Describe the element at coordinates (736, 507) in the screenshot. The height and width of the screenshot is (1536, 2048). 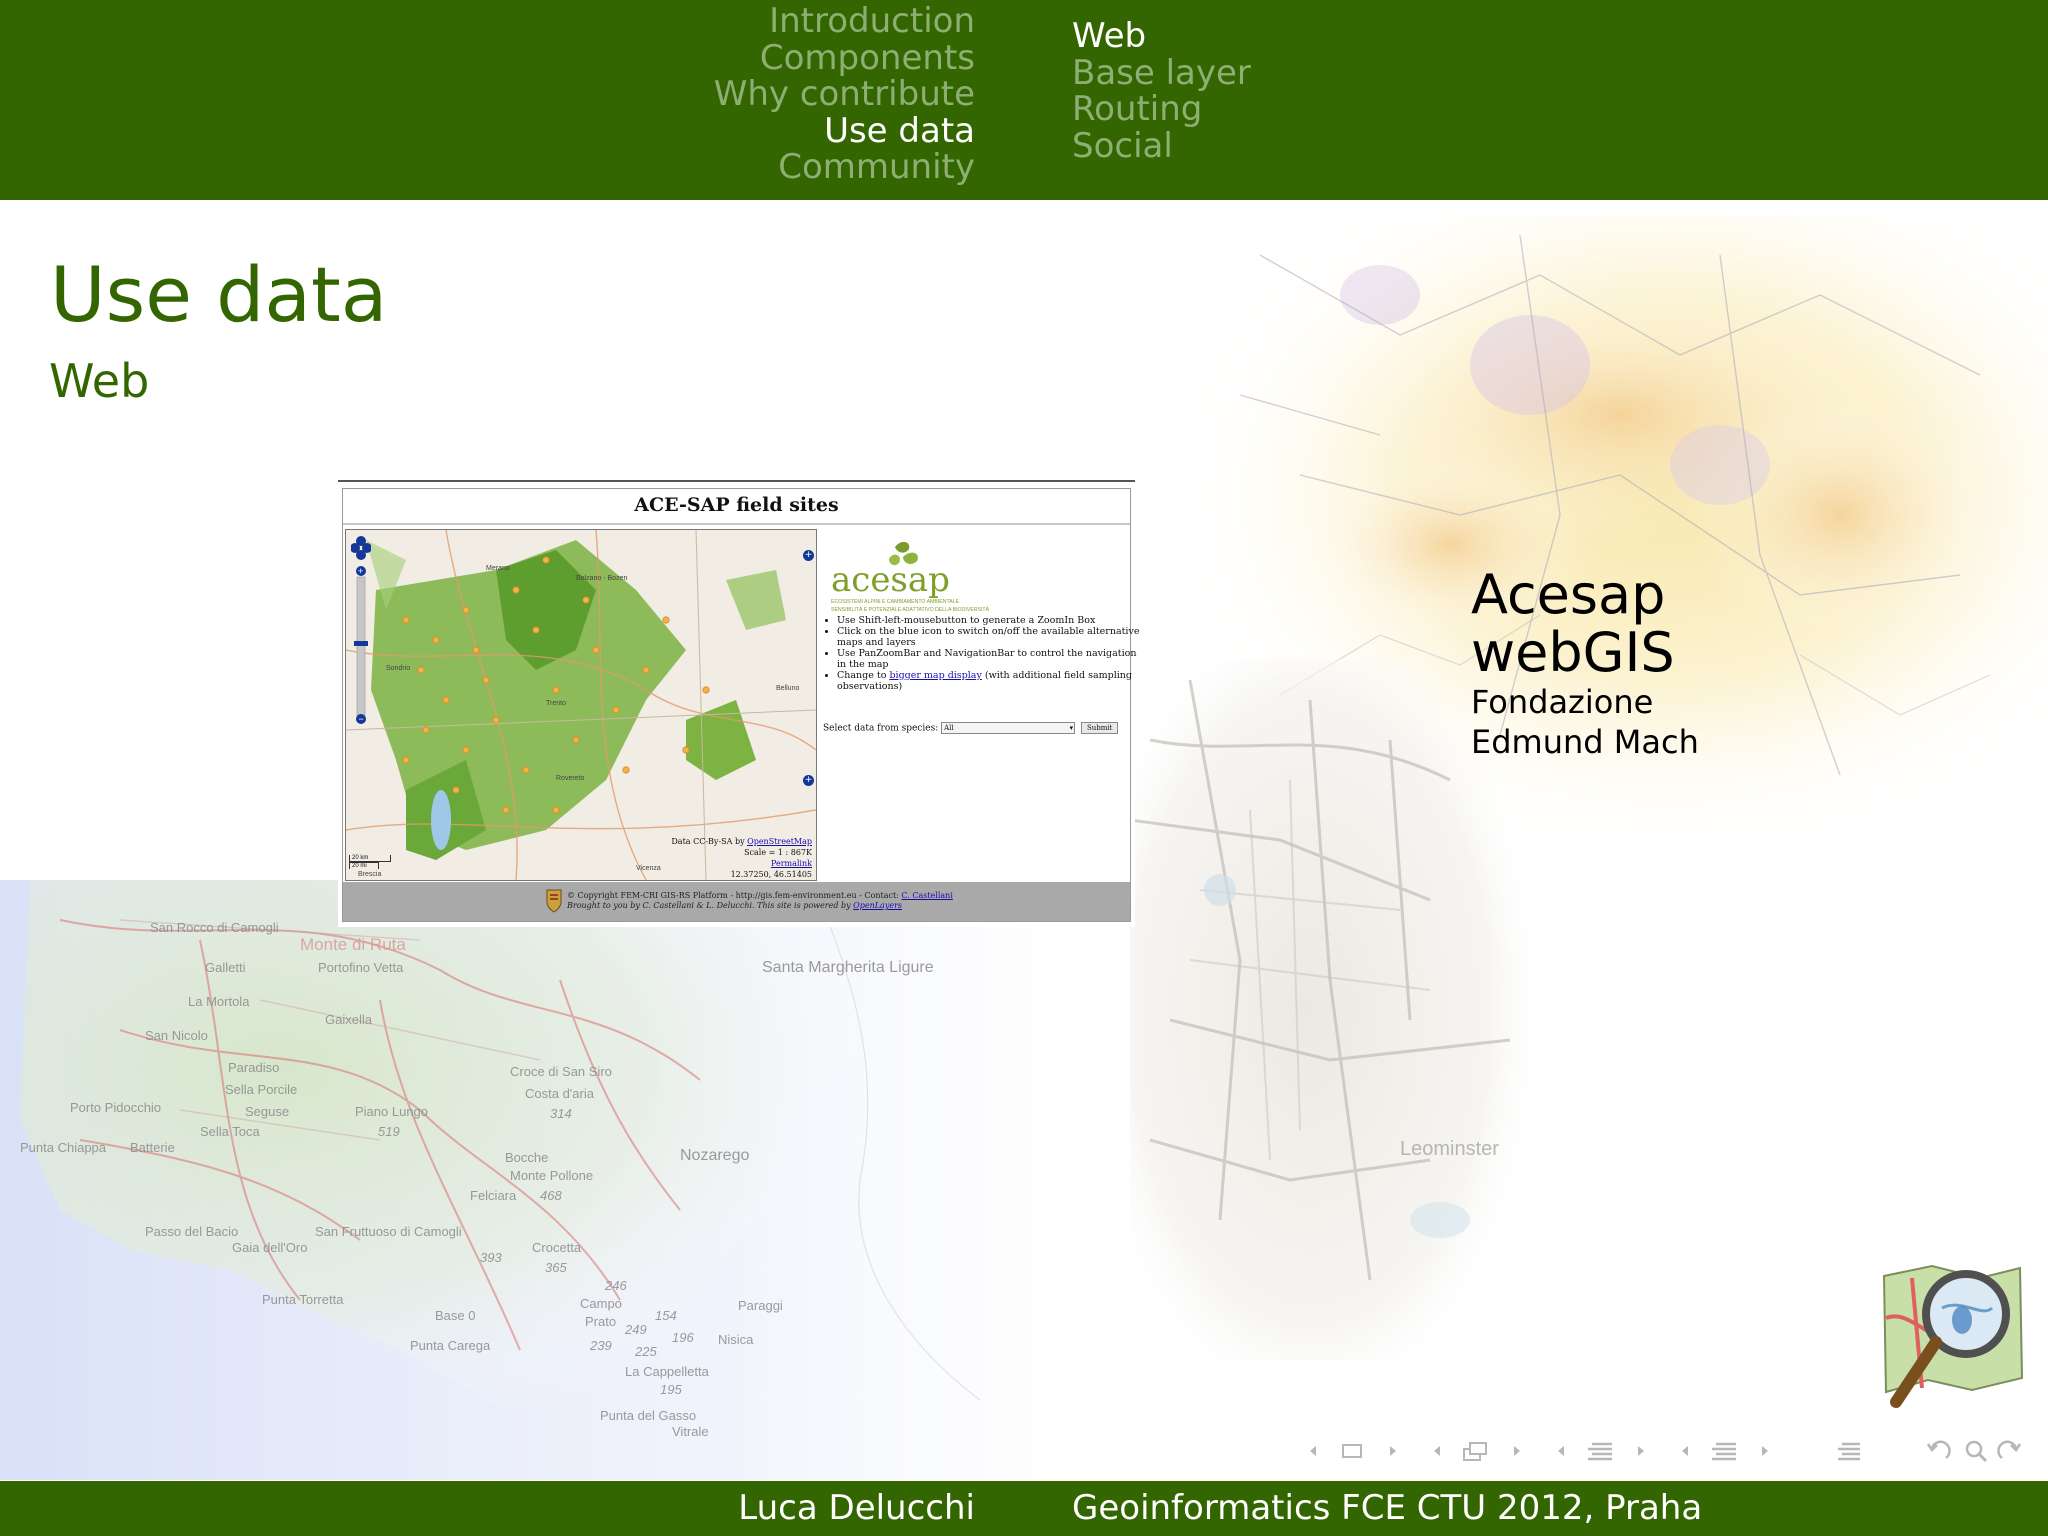
I see `webgis-page-title: ACE-SAP field sites` at that location.